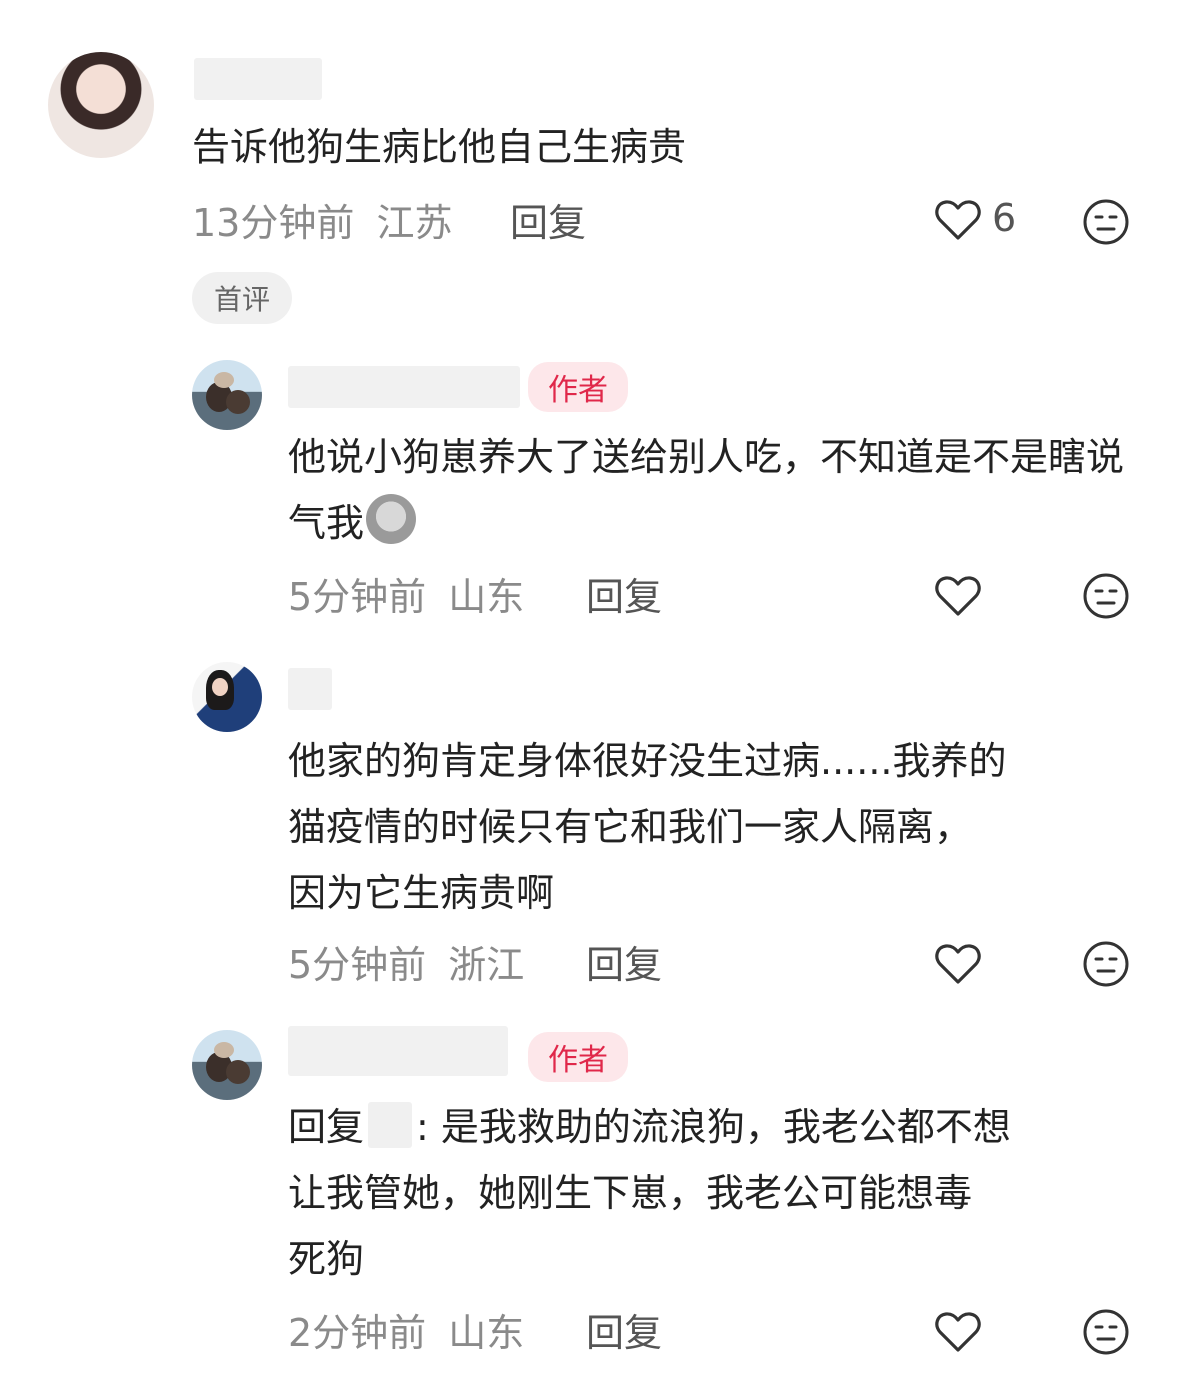  I want to click on comment-line: 猫疫情的时候只有它和我们一家人隔离，, so click(630, 827).